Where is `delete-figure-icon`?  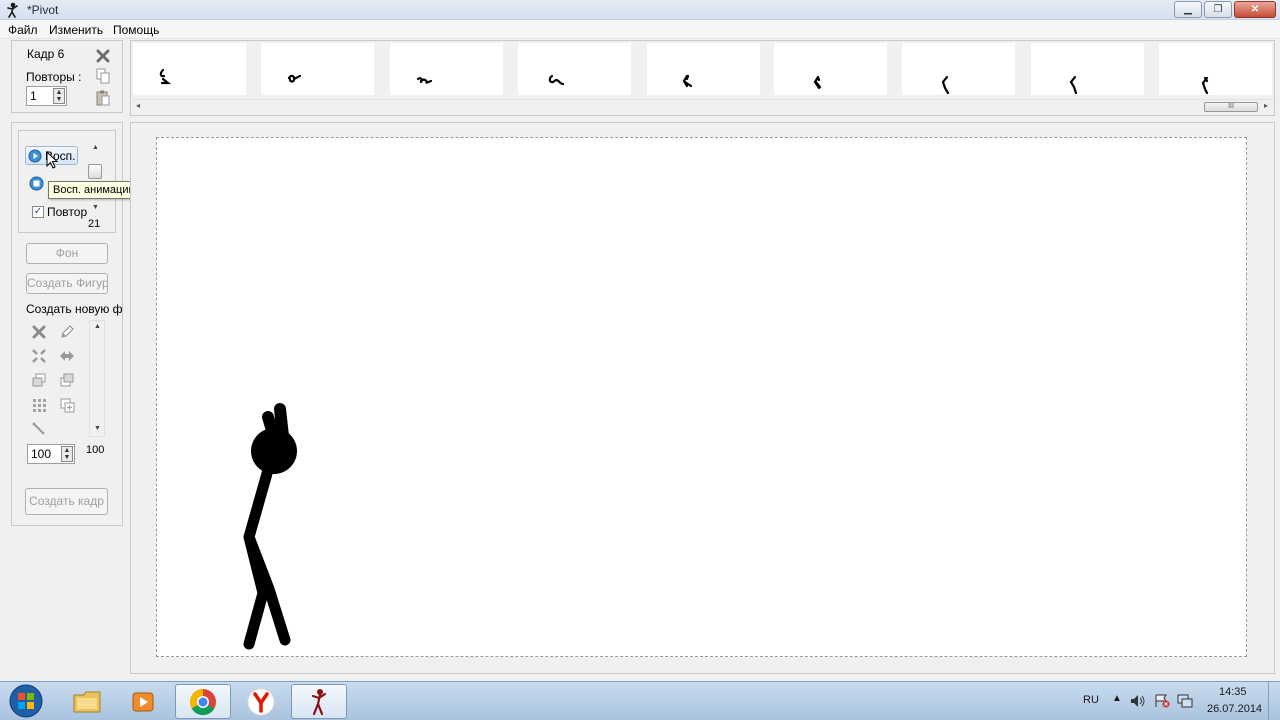
delete-figure-icon is located at coordinates (39, 332).